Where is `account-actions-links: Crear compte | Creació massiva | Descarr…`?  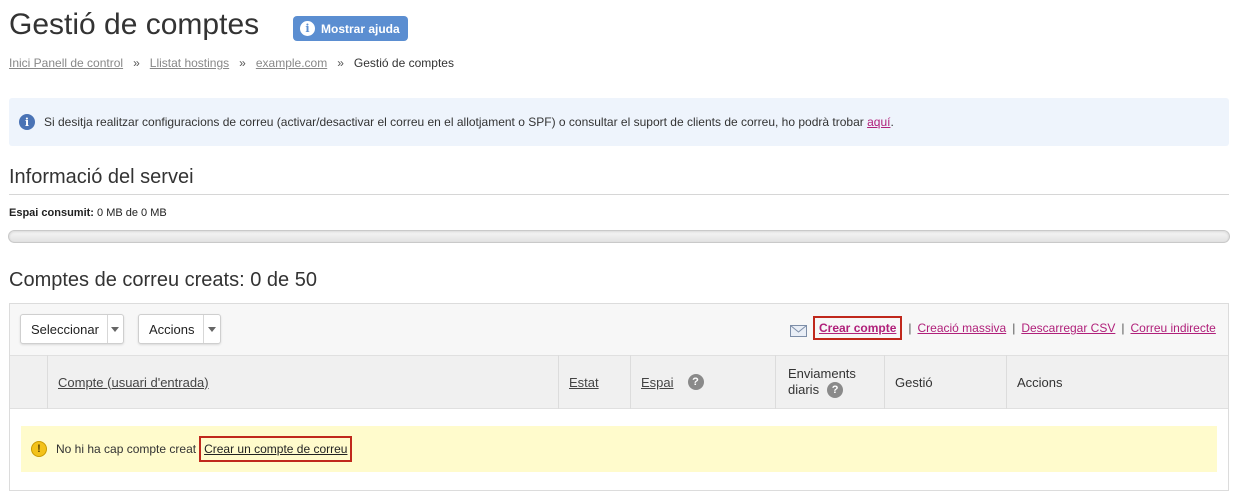 account-actions-links: Crear compte | Creació massiva | Descarr… is located at coordinates (1003, 328).